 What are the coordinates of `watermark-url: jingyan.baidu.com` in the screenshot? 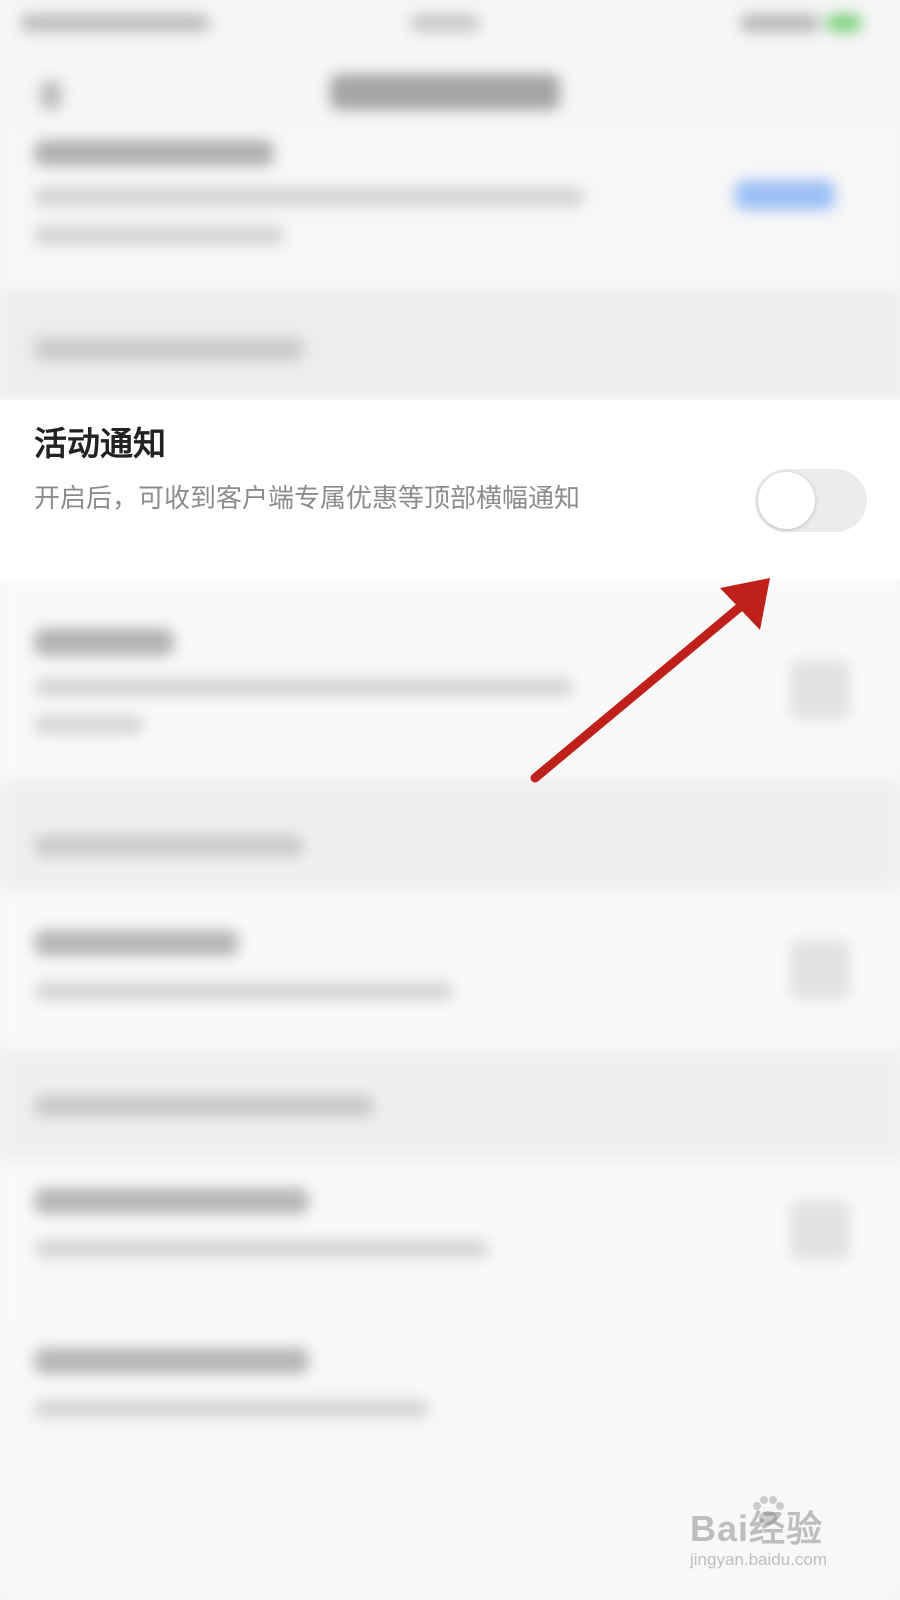 It's located at (759, 1559).